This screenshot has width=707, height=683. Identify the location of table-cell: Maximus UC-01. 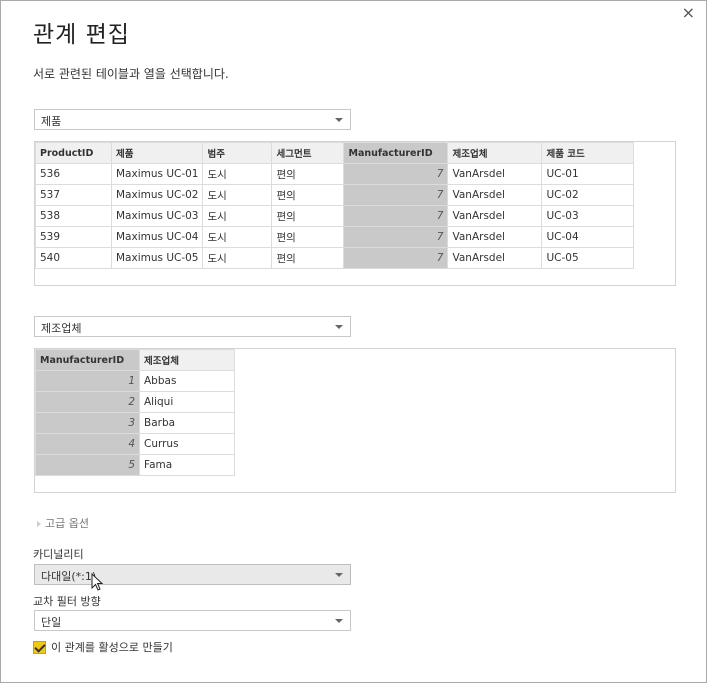
(157, 174).